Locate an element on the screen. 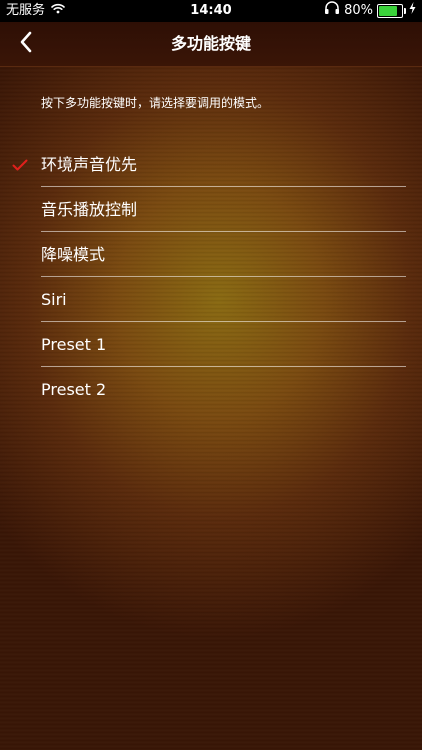 This screenshot has height=750, width=422. option-preset-1: Preset 1 is located at coordinates (211, 344).